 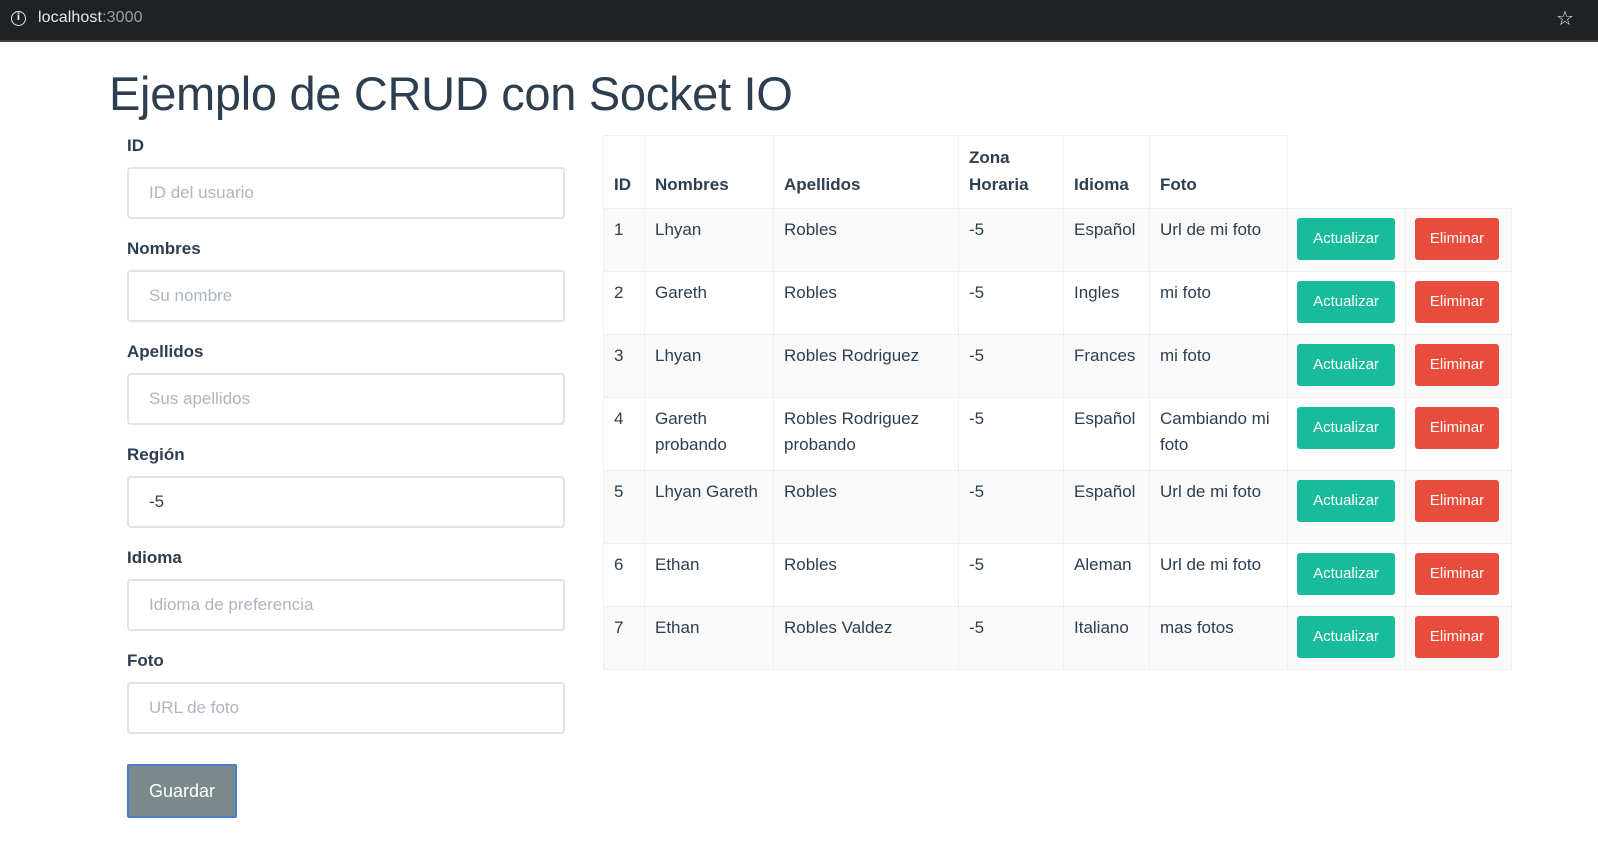 I want to click on cell-idioma: Ingles, so click(x=1106, y=303).